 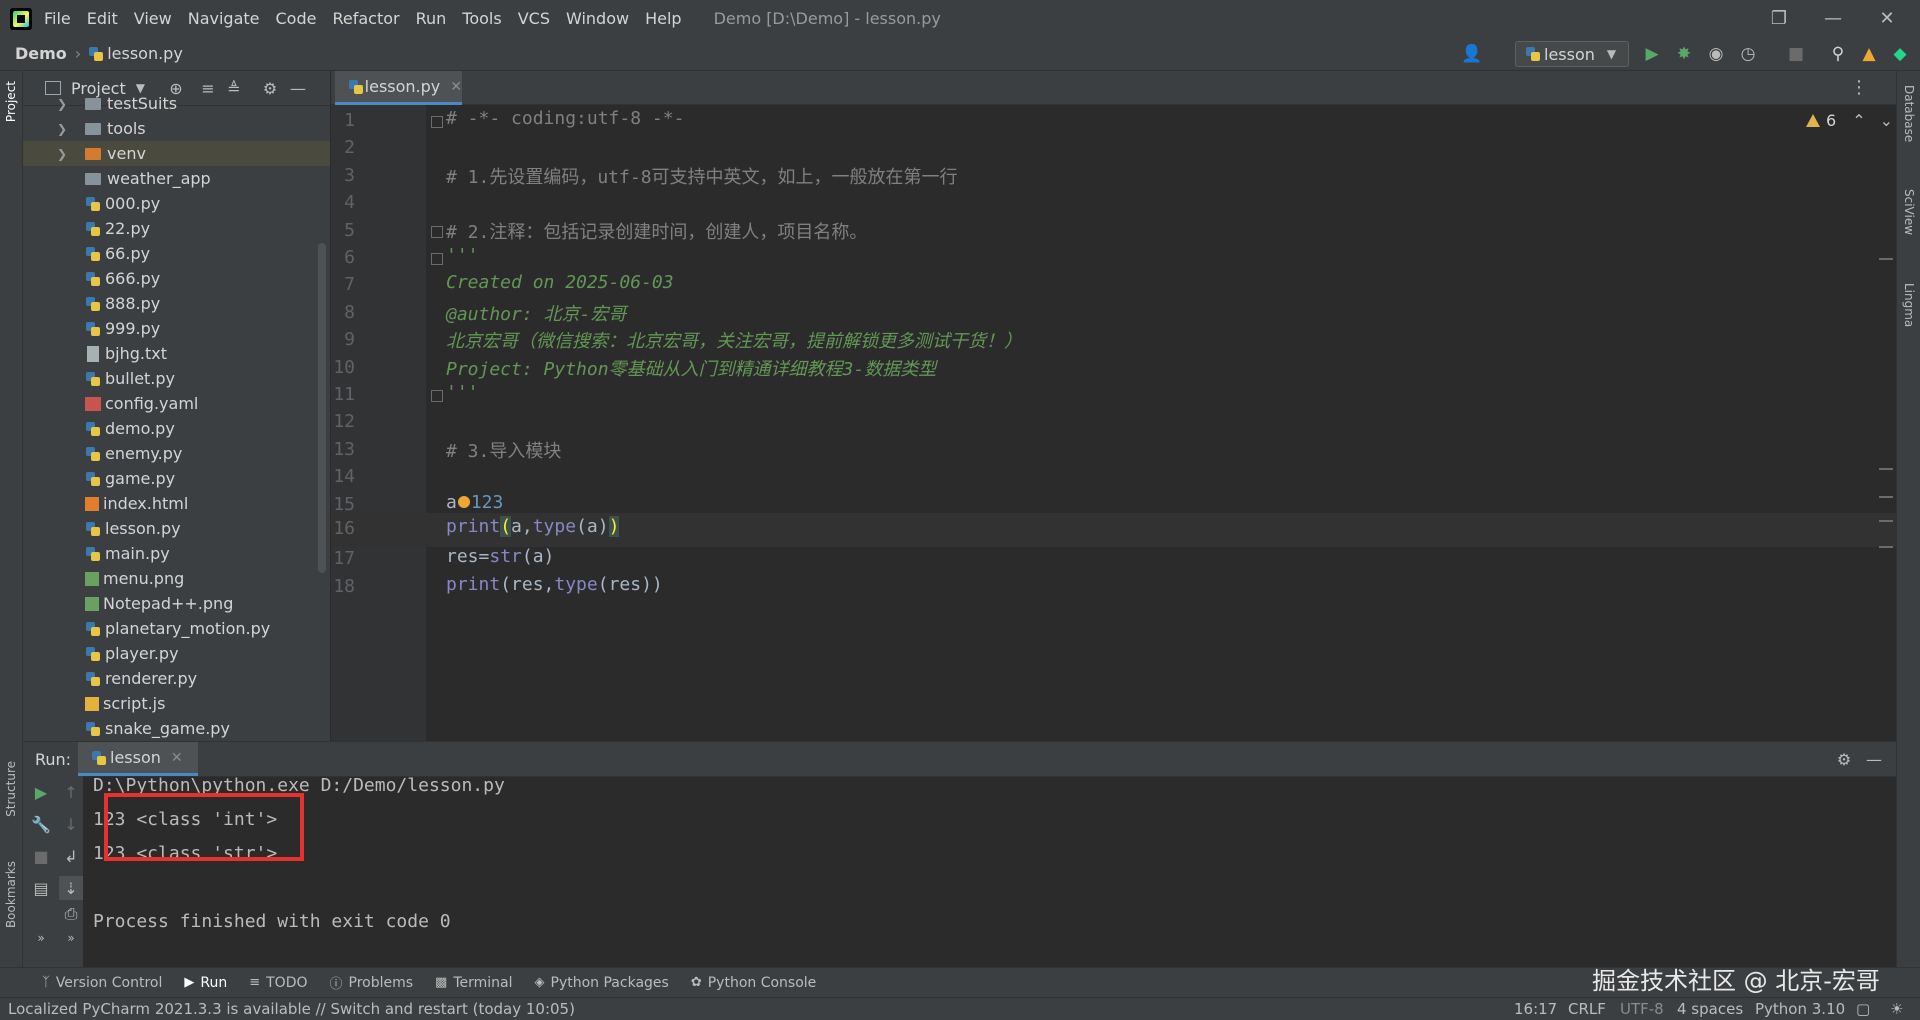 What do you see at coordinates (176, 678) in the screenshot?
I see `tree-item: renderer.py` at bounding box center [176, 678].